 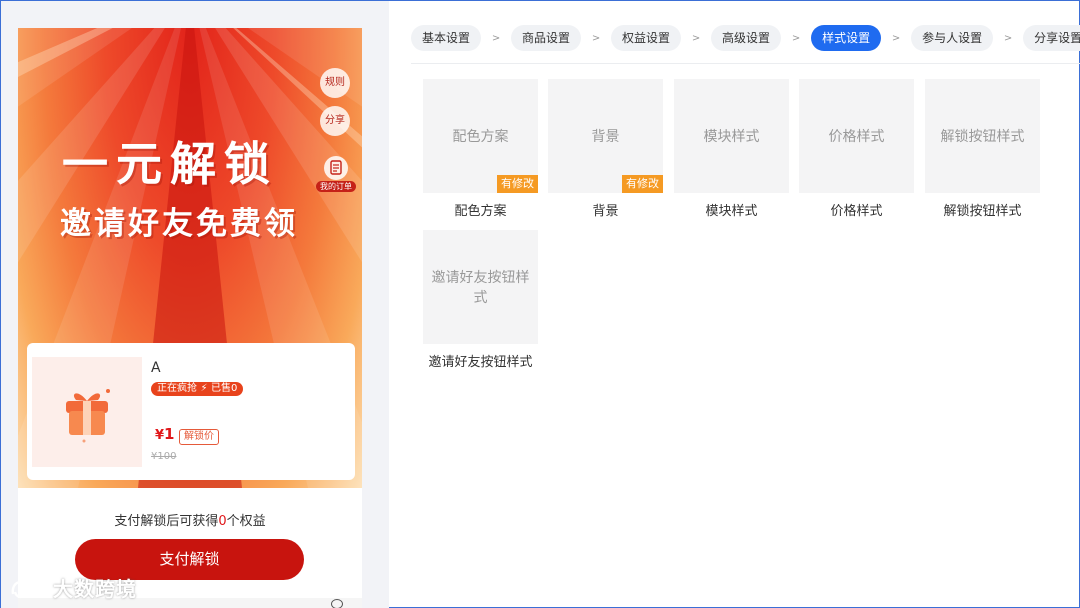 I want to click on step-style: 样式设置, so click(x=846, y=38).